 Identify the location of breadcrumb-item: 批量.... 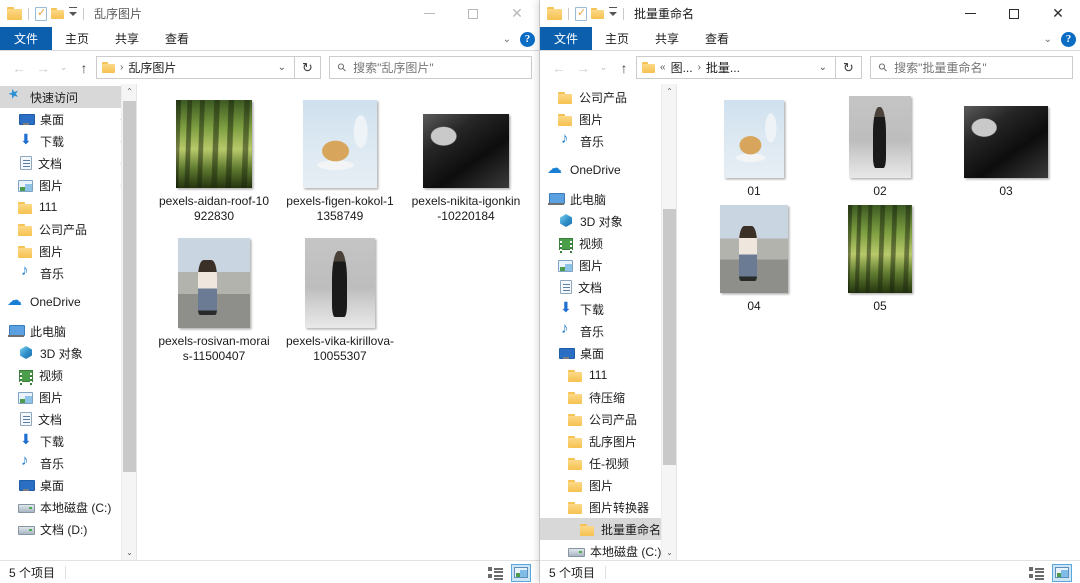
(723, 67).